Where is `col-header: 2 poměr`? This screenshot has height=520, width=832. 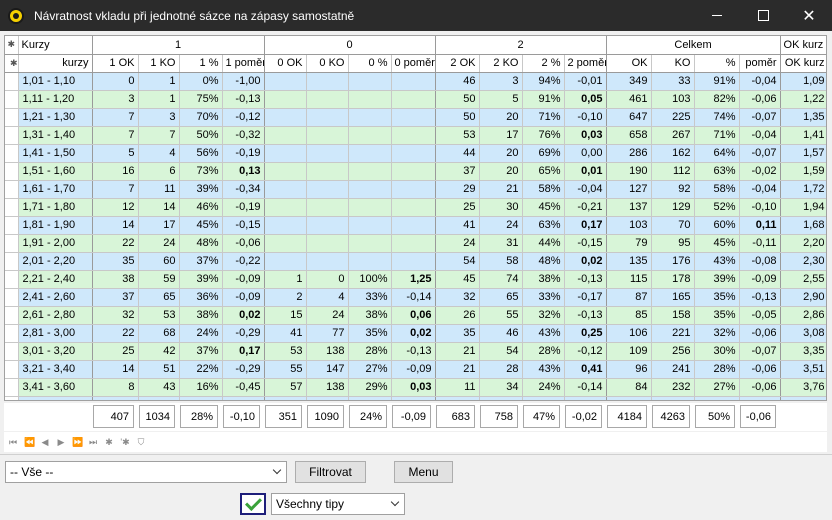 col-header: 2 poměr is located at coordinates (585, 63).